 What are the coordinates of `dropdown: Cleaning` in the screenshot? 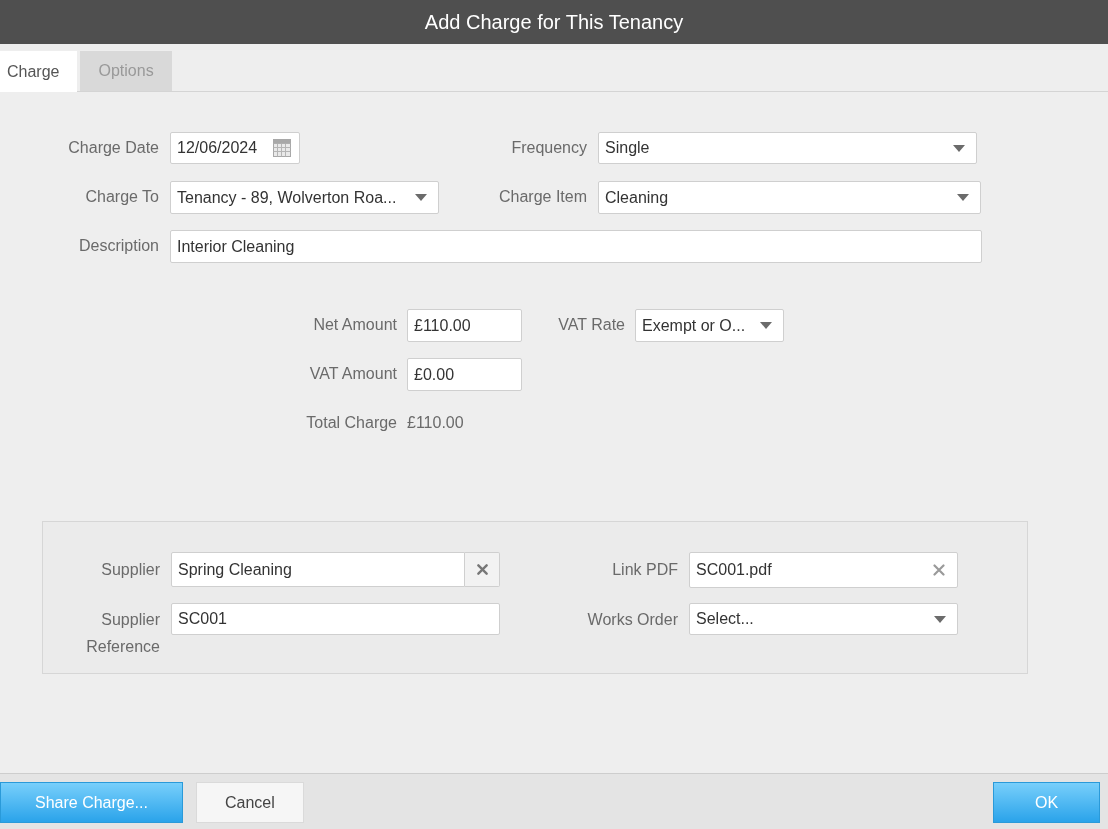 It's located at (789, 197).